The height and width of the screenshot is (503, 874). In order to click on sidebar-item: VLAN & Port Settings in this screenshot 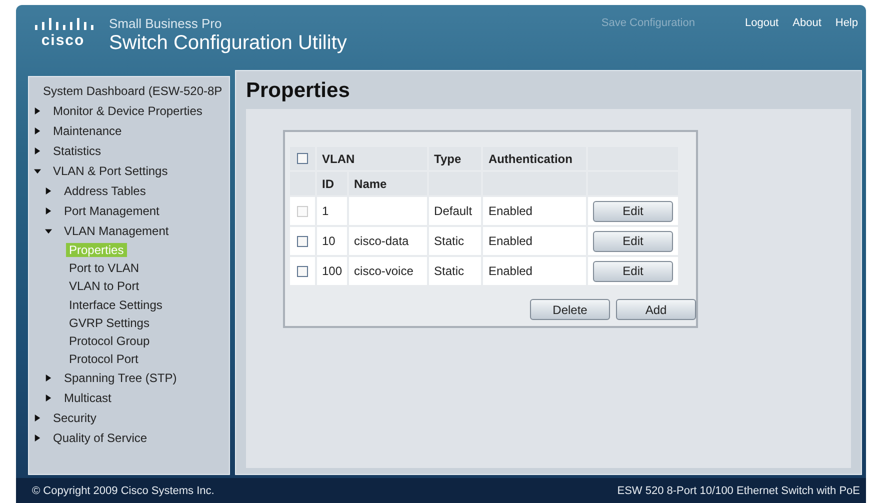, I will do `click(110, 171)`.